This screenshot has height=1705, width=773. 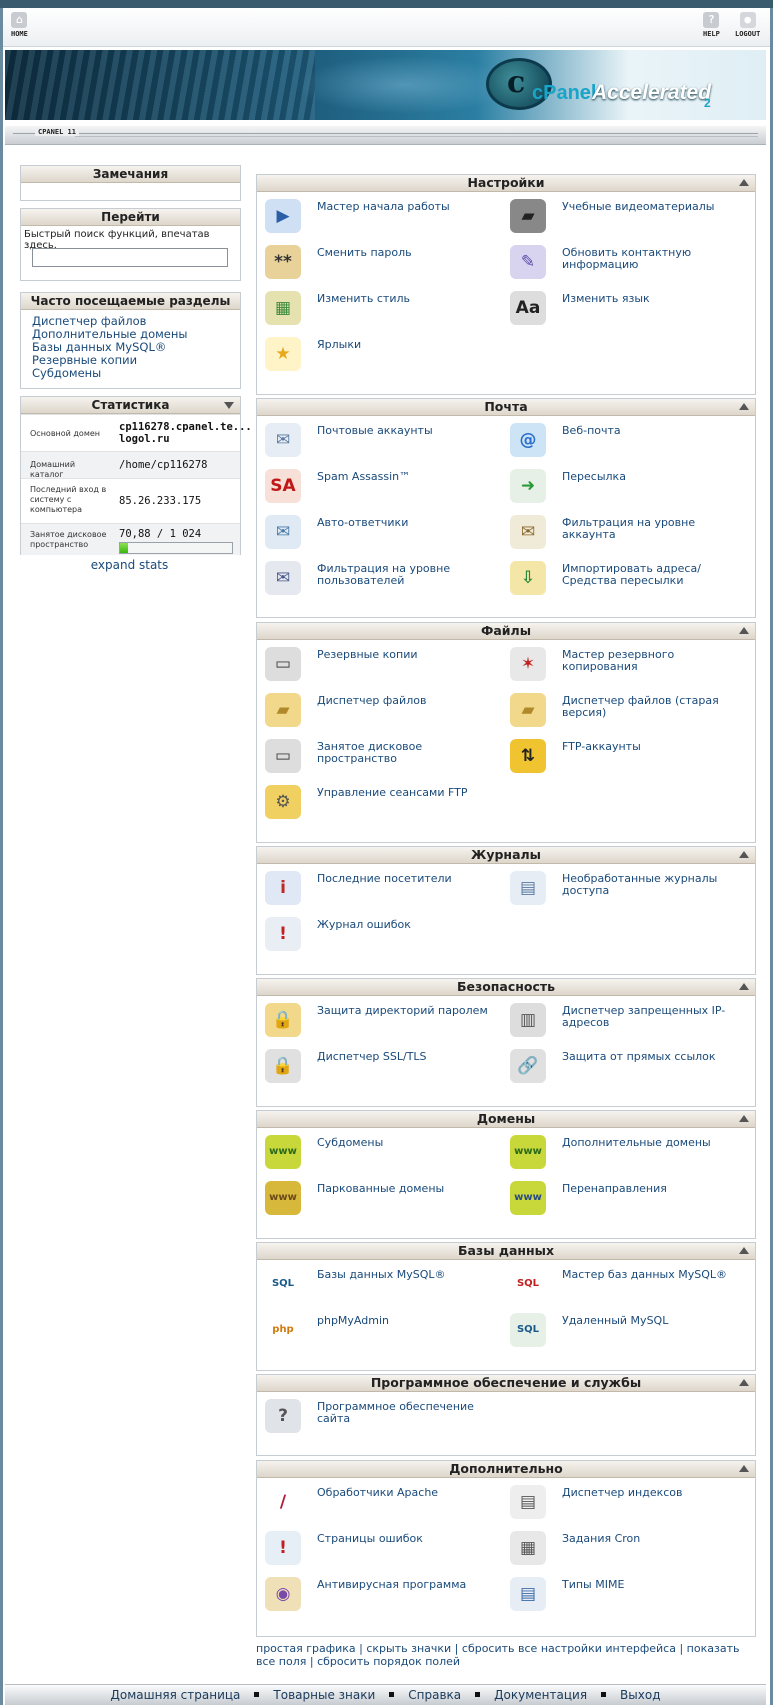 I want to click on top-navigation: ⌂ HOME ? HELP ● LOGOUT, so click(x=386, y=27).